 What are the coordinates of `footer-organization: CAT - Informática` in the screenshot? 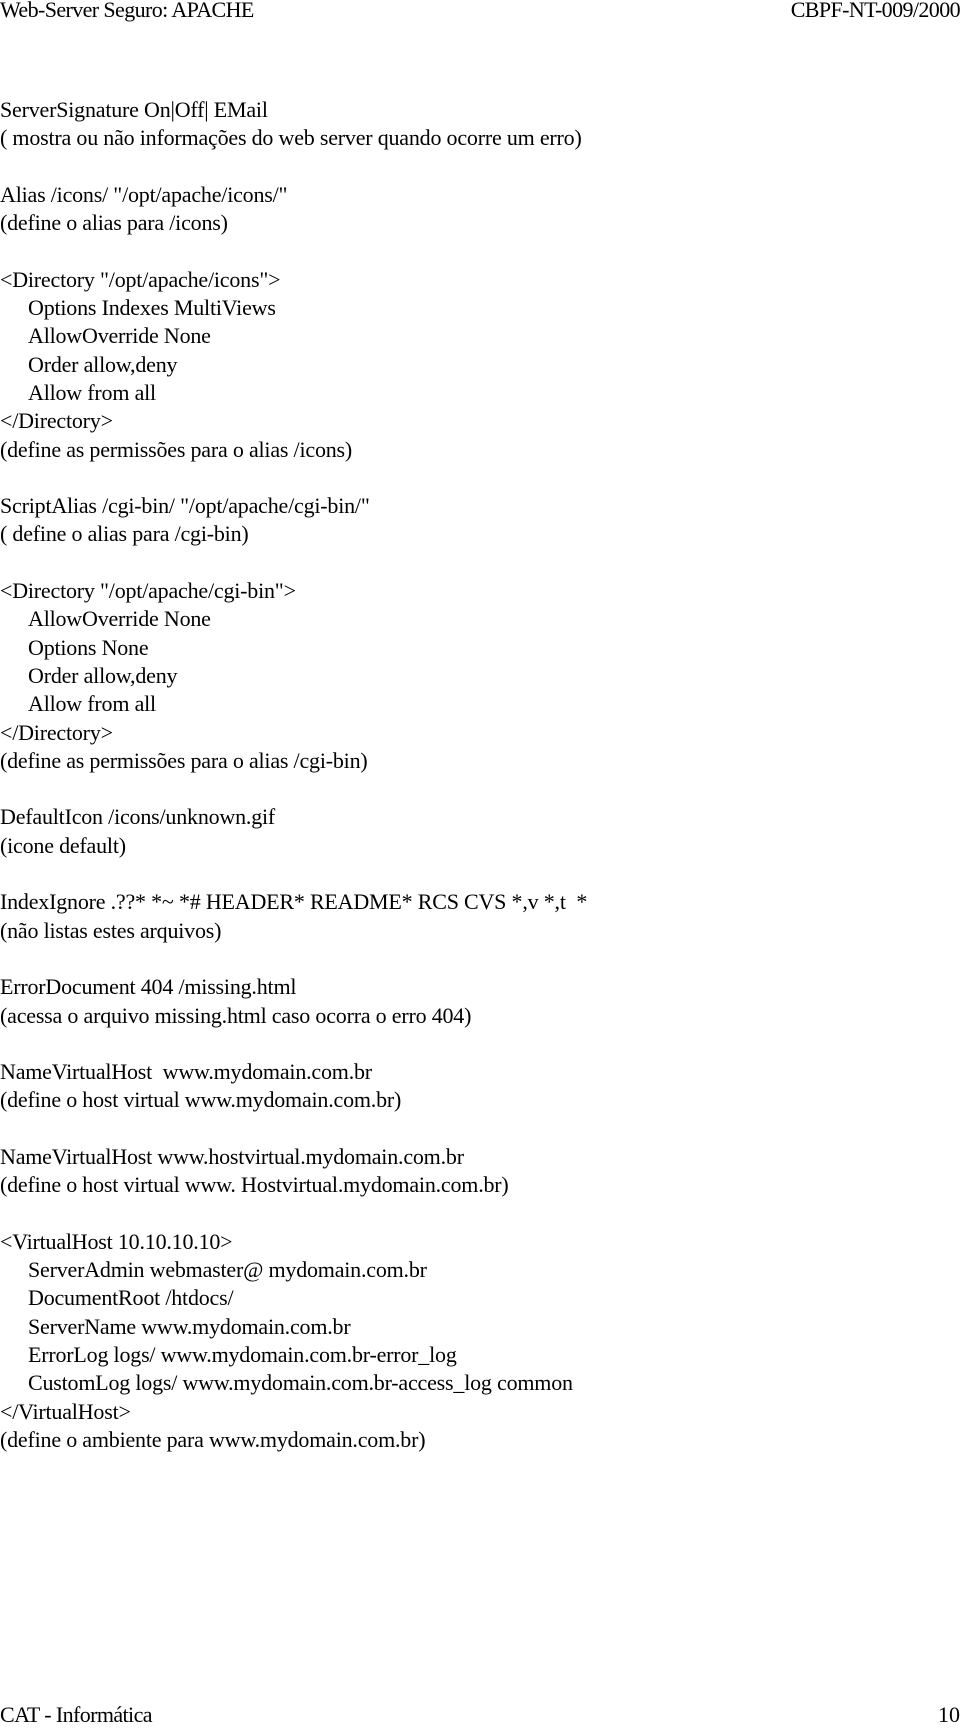 It's located at (76, 1714).